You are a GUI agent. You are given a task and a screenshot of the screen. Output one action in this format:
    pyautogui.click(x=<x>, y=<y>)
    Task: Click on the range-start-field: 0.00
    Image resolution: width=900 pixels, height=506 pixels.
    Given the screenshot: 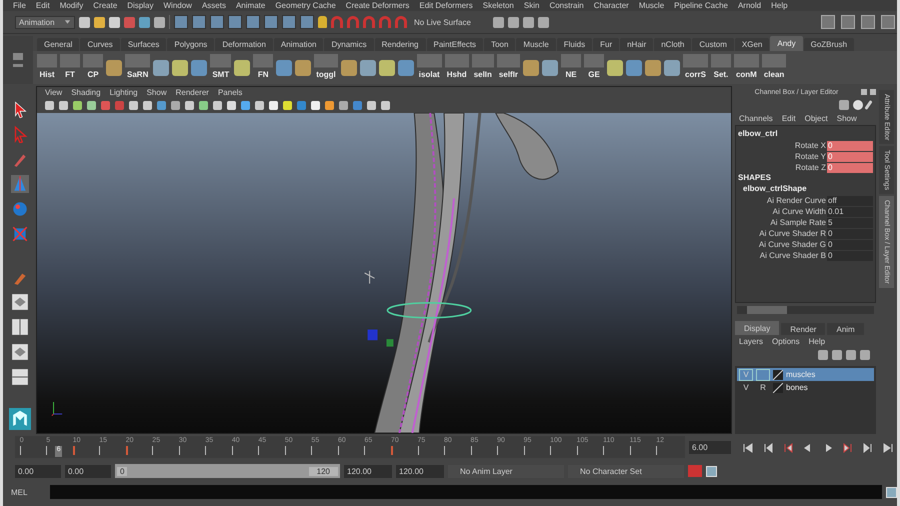 What is the action you would take?
    pyautogui.click(x=88, y=471)
    